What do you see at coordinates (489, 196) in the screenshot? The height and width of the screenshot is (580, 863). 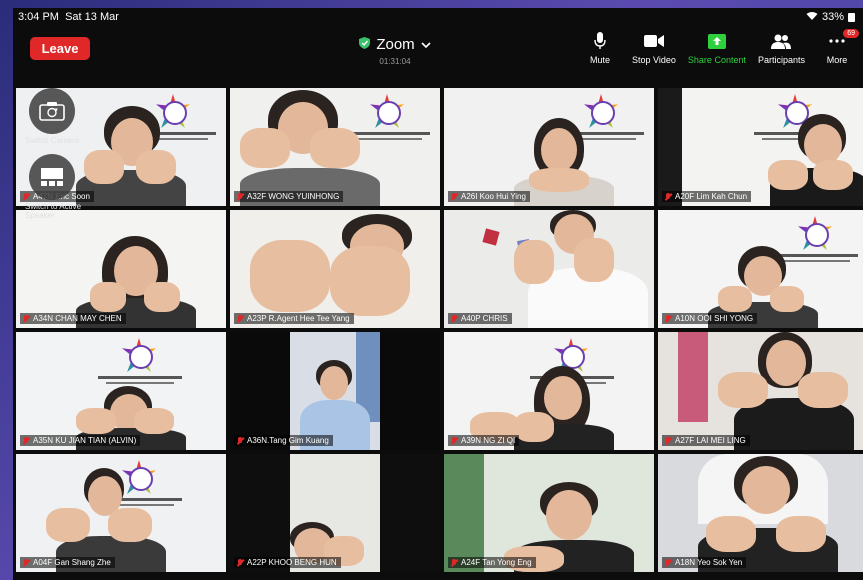 I see `participant-name-tag: A26I Koo Hui Ying` at bounding box center [489, 196].